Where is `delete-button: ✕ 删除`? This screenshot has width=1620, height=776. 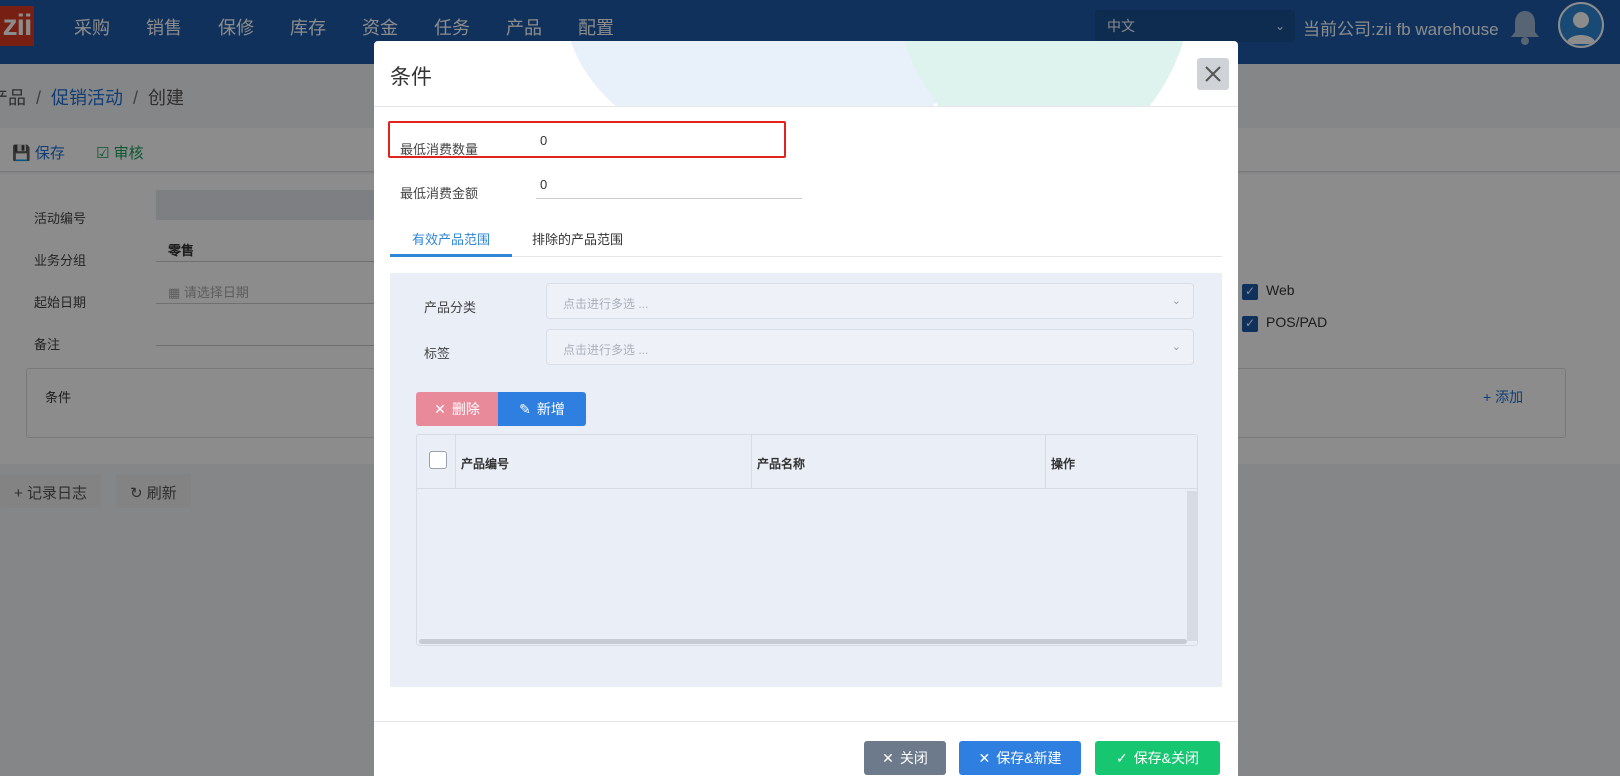
delete-button: ✕ 删除 is located at coordinates (457, 409).